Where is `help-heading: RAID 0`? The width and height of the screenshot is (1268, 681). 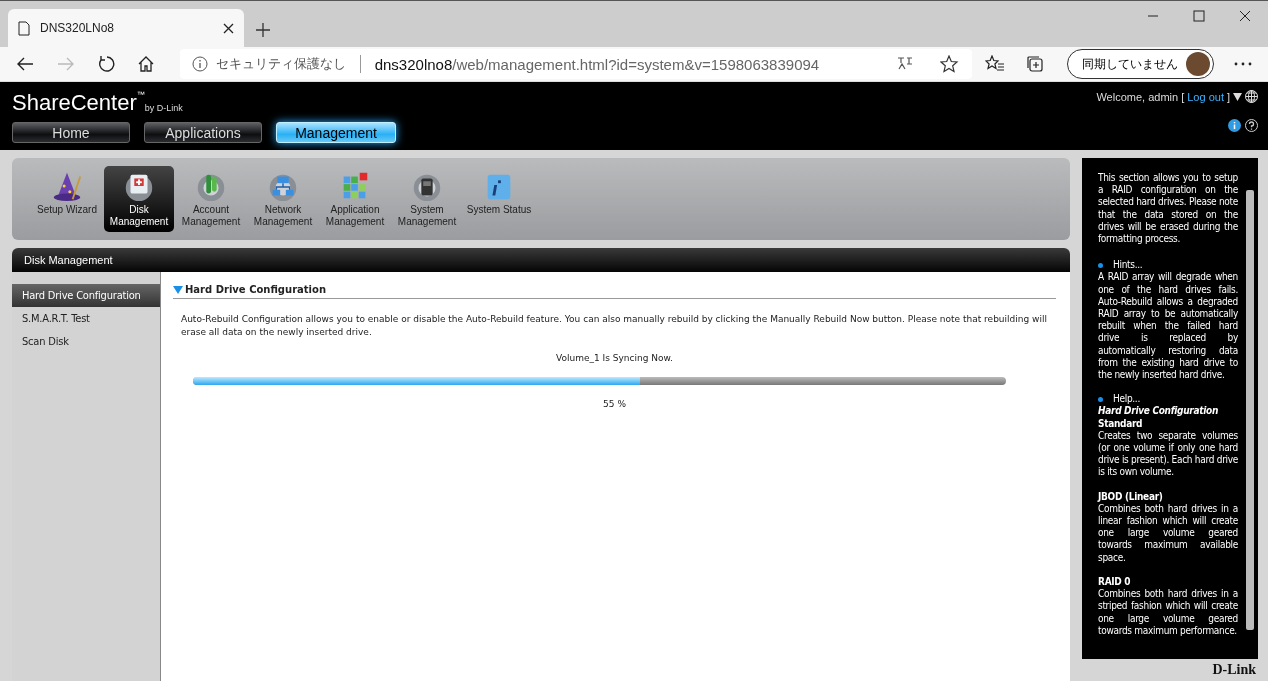 help-heading: RAID 0 is located at coordinates (1115, 582).